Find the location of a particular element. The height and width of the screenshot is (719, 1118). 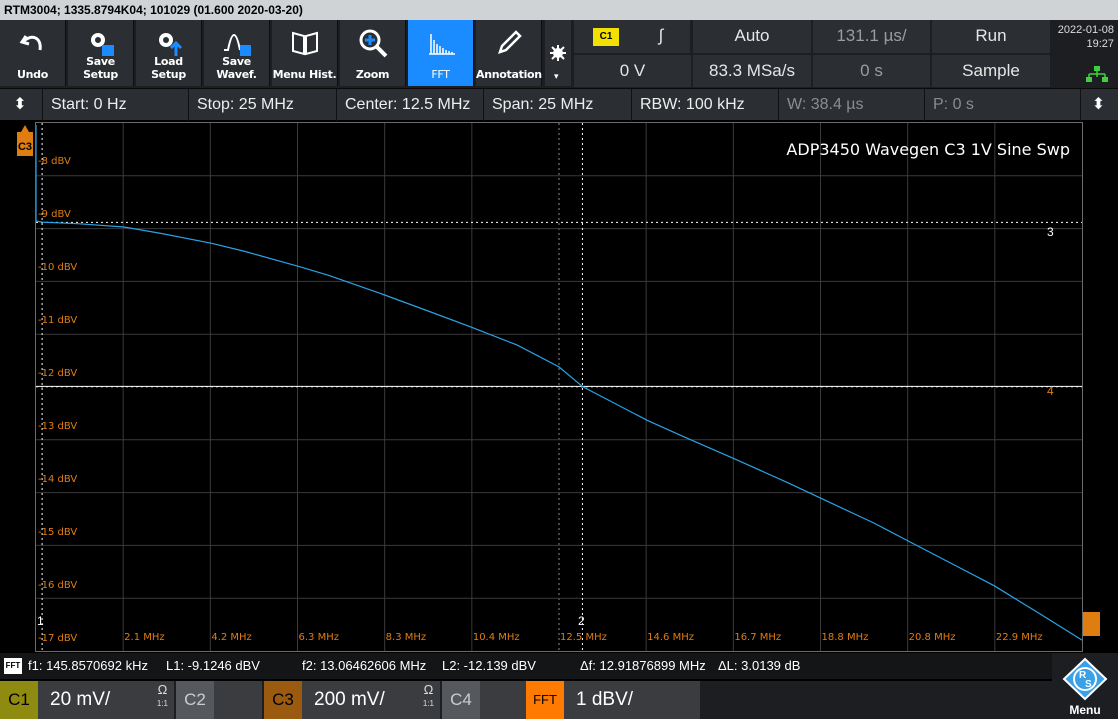

channel-fft: FFT 1 dBV/ is located at coordinates (613, 700).